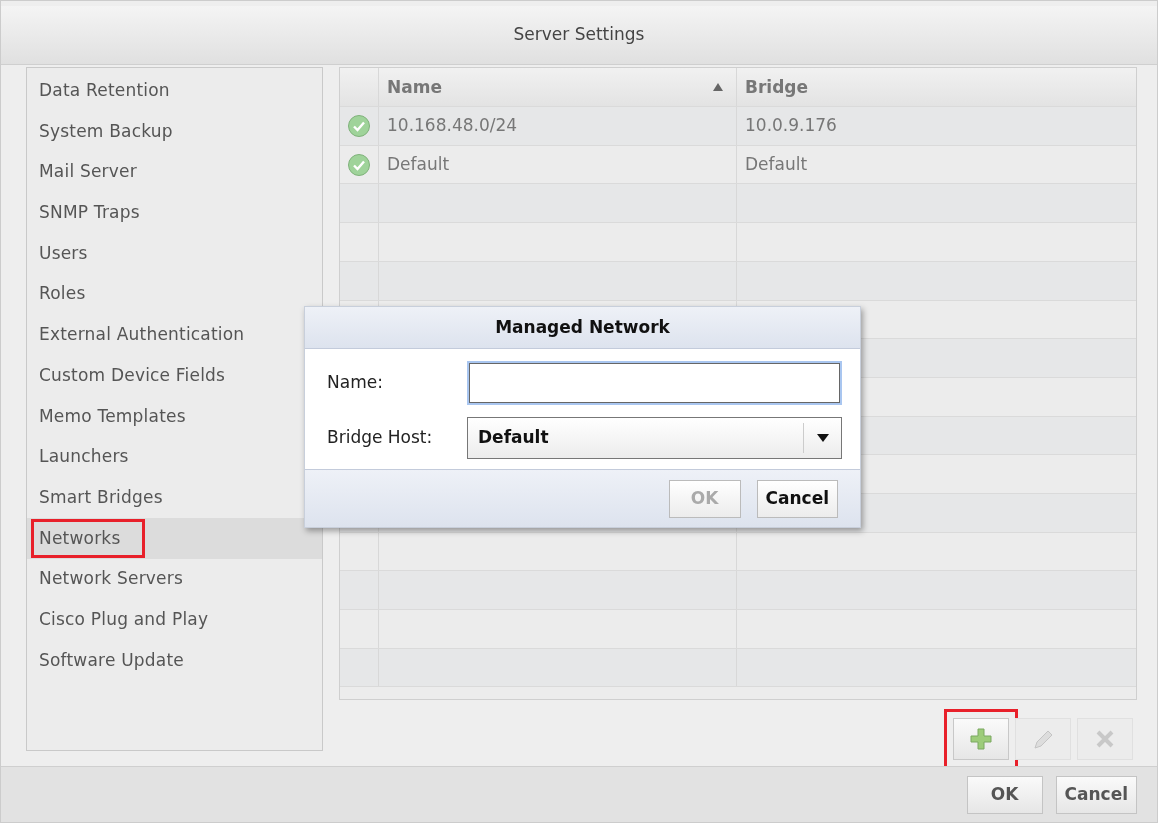  Describe the element at coordinates (174, 579) in the screenshot. I see `sidebar-item: Network Servers` at that location.